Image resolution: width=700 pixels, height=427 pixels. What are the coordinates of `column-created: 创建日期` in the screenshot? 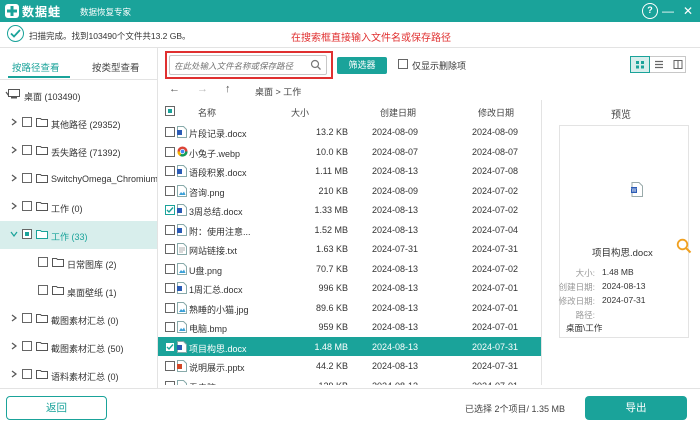 It's located at (398, 112).